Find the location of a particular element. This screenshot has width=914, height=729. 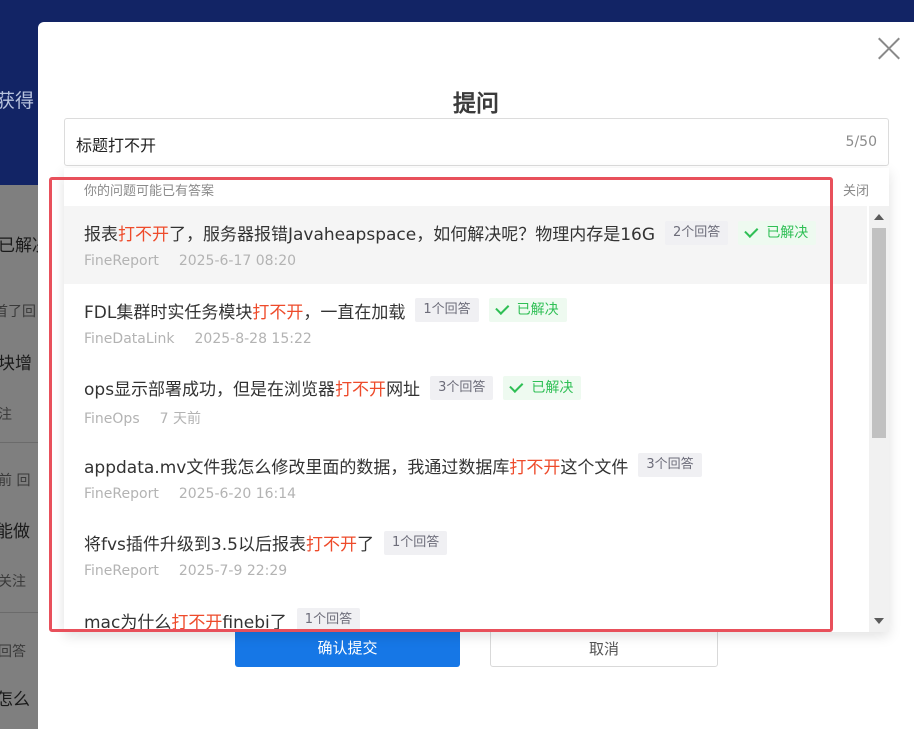

close-icon is located at coordinates (889, 49).